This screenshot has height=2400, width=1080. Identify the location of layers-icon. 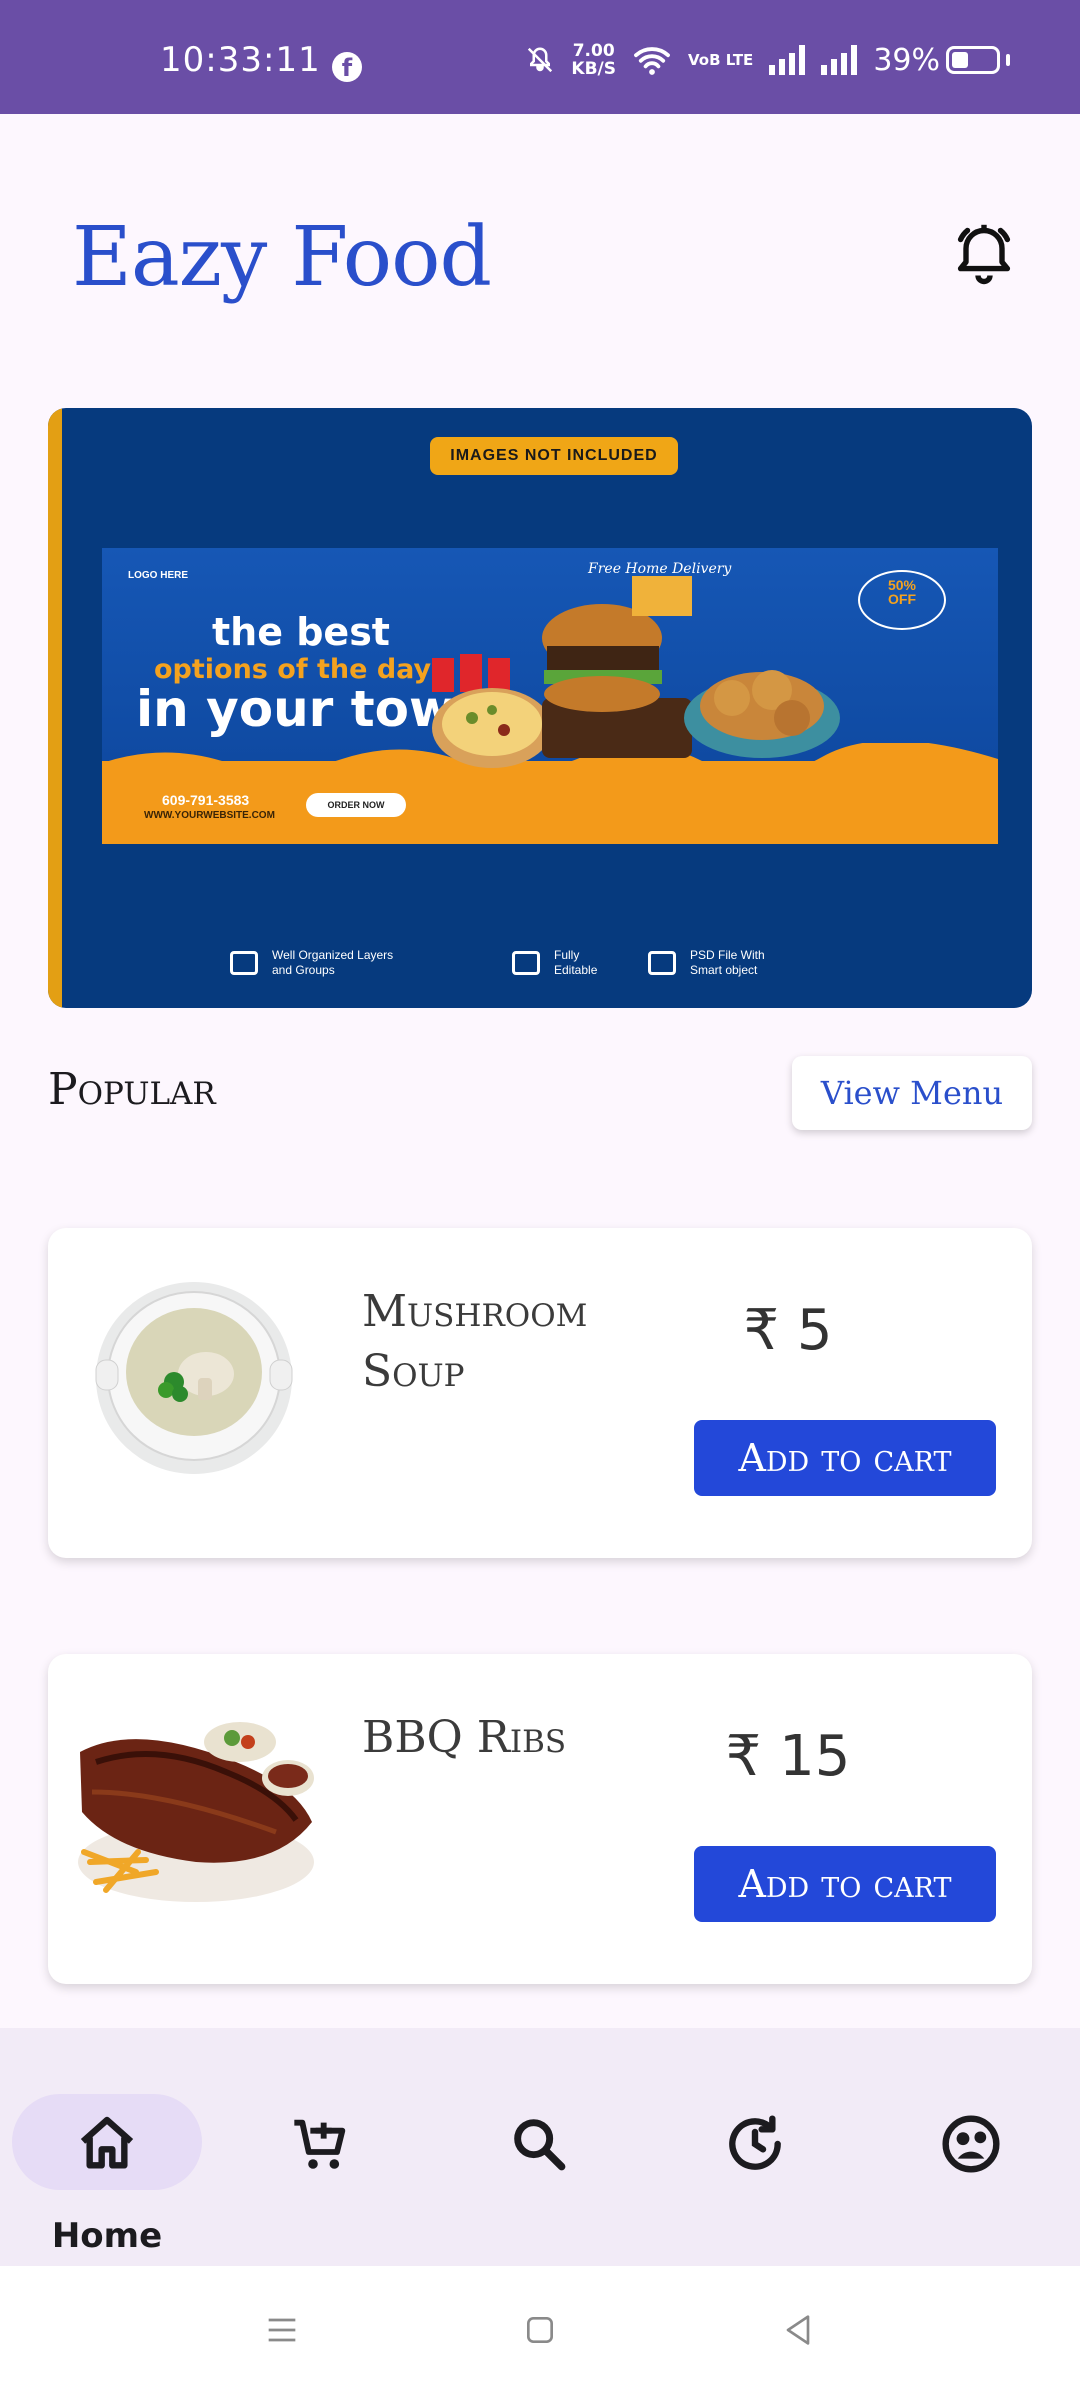
(244, 963).